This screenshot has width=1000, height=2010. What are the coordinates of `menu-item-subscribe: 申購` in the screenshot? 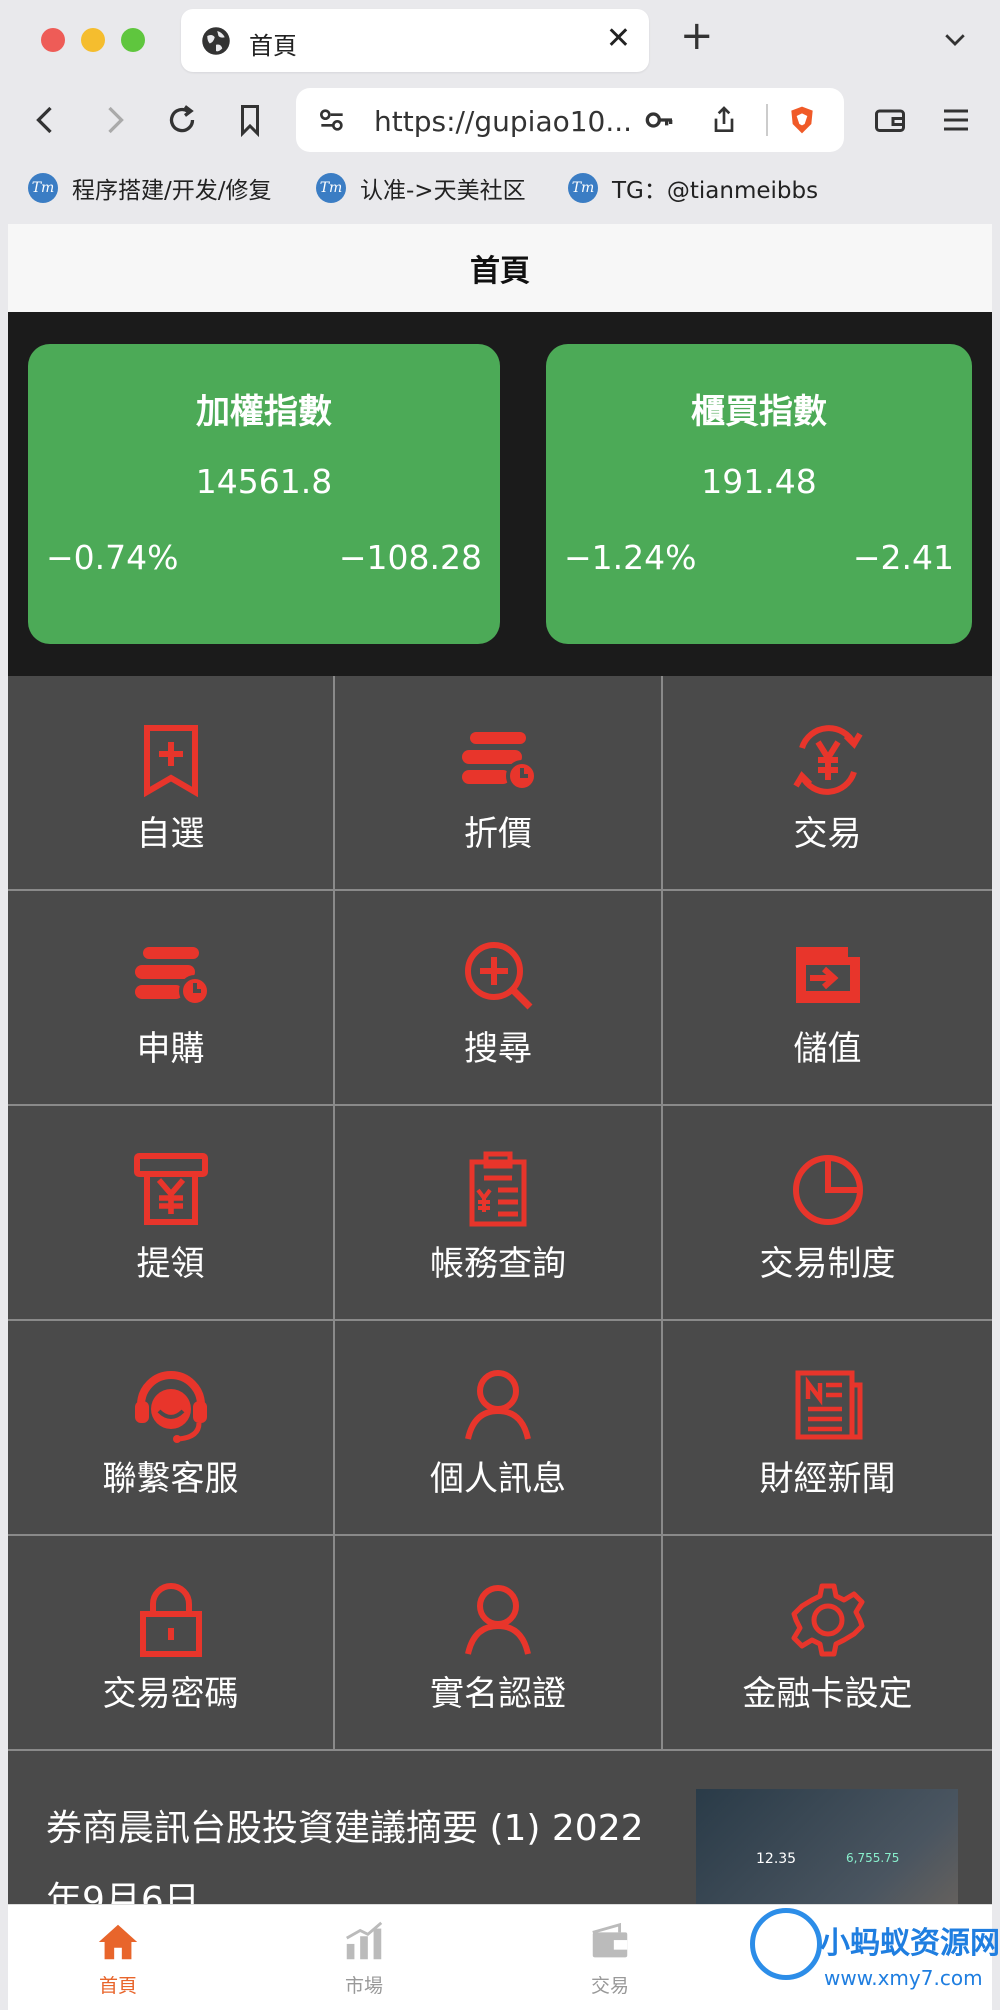 It's located at (171, 998).